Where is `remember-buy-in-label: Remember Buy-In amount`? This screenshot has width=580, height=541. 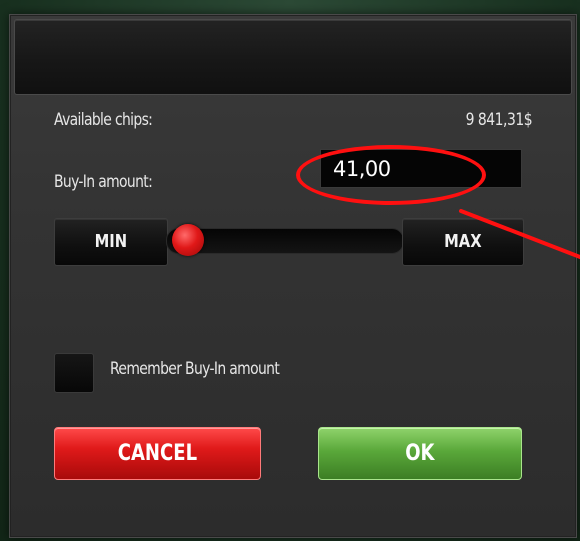 remember-buy-in-label: Remember Buy-In amount is located at coordinates (195, 369).